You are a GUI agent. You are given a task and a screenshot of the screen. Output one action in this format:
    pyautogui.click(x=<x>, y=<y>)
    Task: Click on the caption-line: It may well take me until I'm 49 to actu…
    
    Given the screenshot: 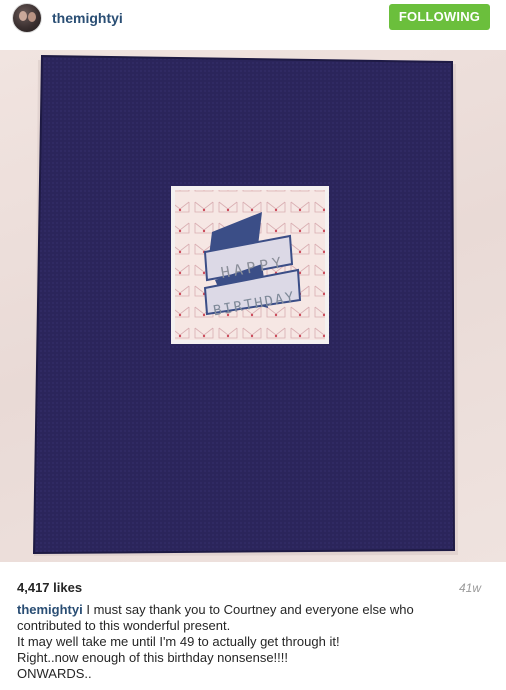 What is the action you would take?
    pyautogui.click(x=178, y=641)
    